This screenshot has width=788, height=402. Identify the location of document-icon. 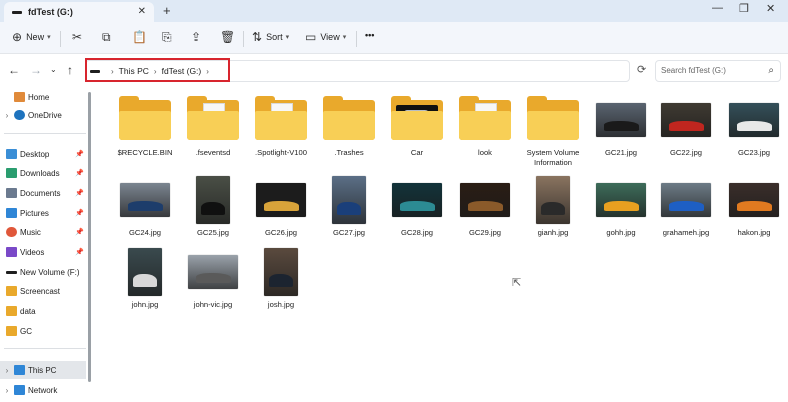
(11, 193).